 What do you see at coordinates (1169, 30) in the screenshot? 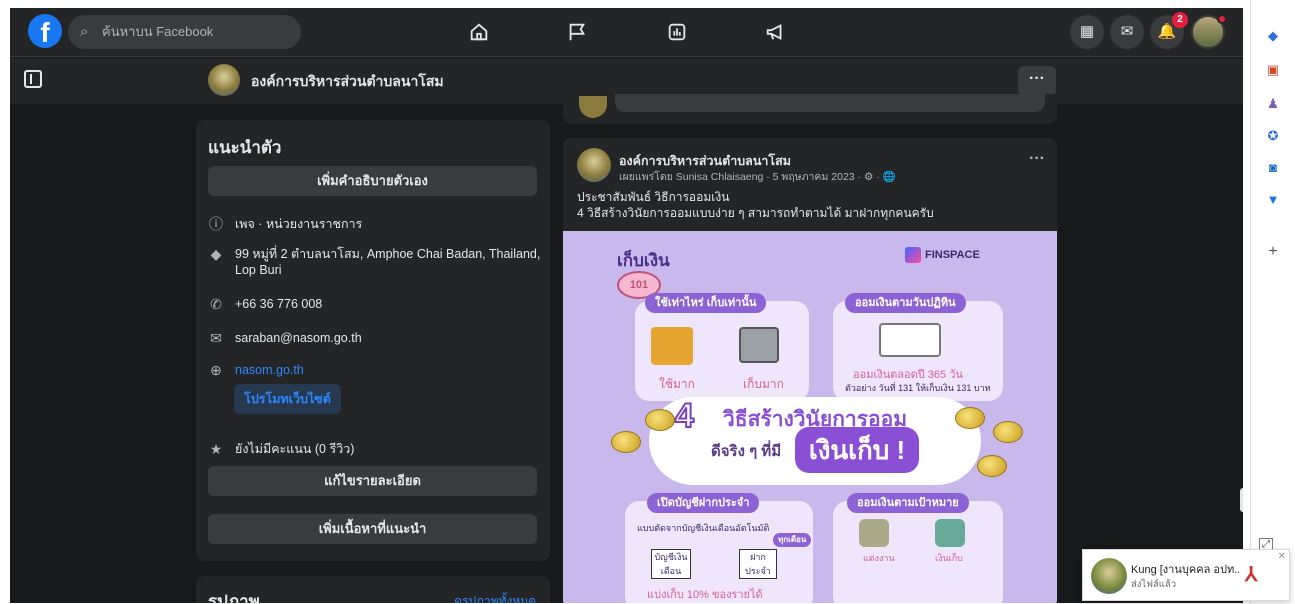
I see `notifications-bell-icon: 🔔 2` at bounding box center [1169, 30].